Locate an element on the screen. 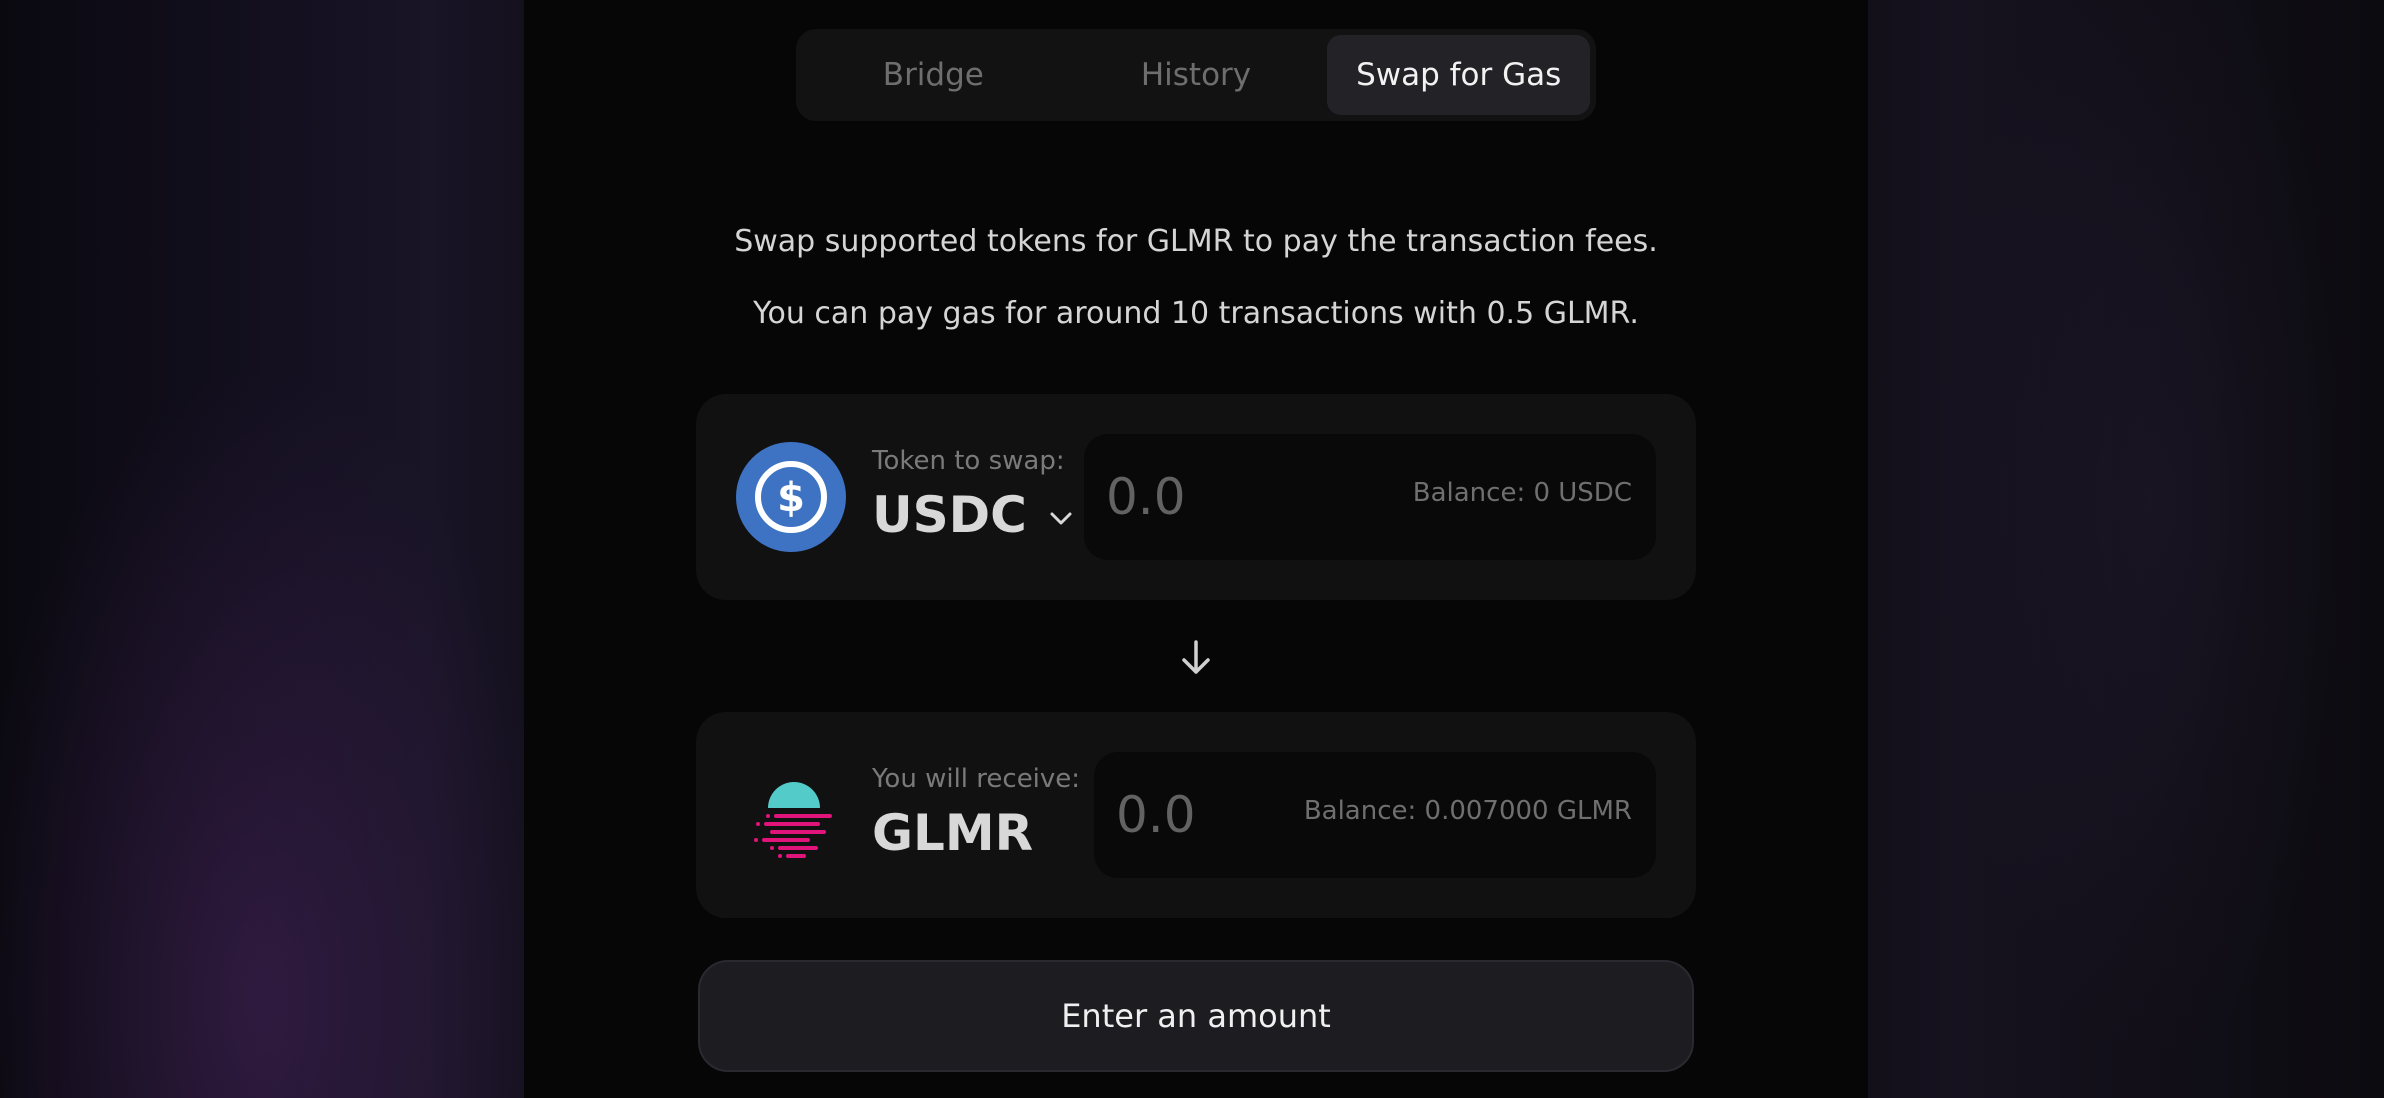 This screenshot has width=2384, height=1098. swap-amount-input is located at coordinates (1226, 497).